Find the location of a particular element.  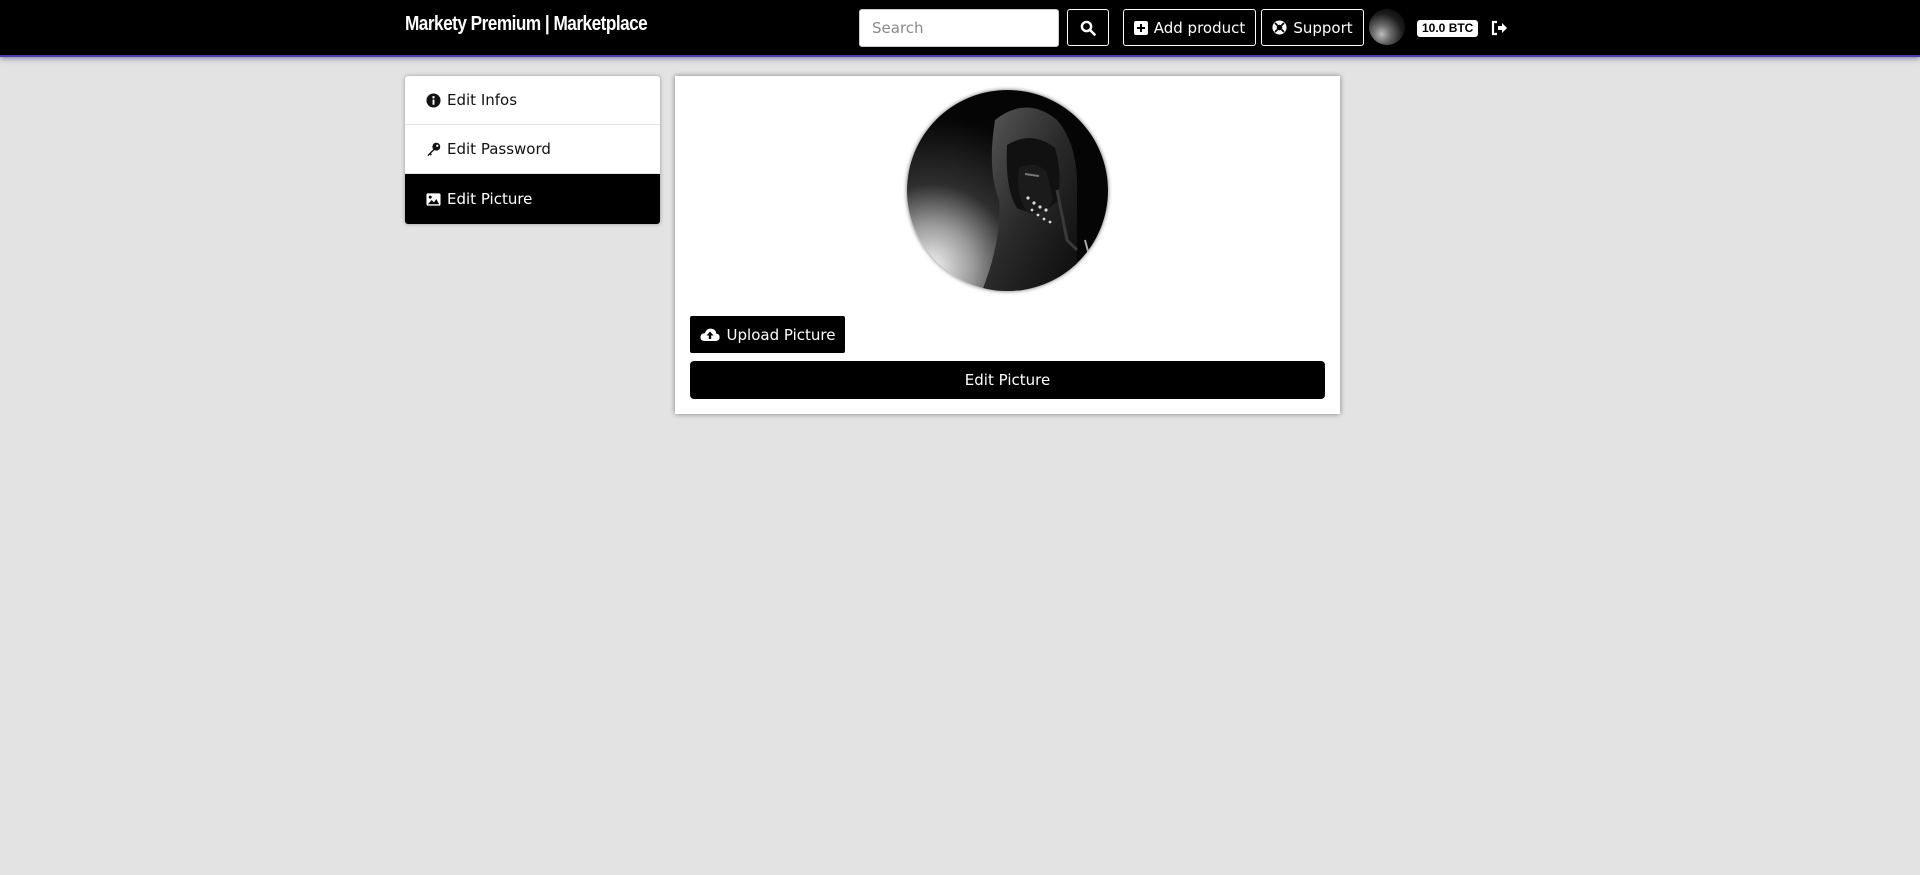

user-avatar is located at coordinates (1387, 27).